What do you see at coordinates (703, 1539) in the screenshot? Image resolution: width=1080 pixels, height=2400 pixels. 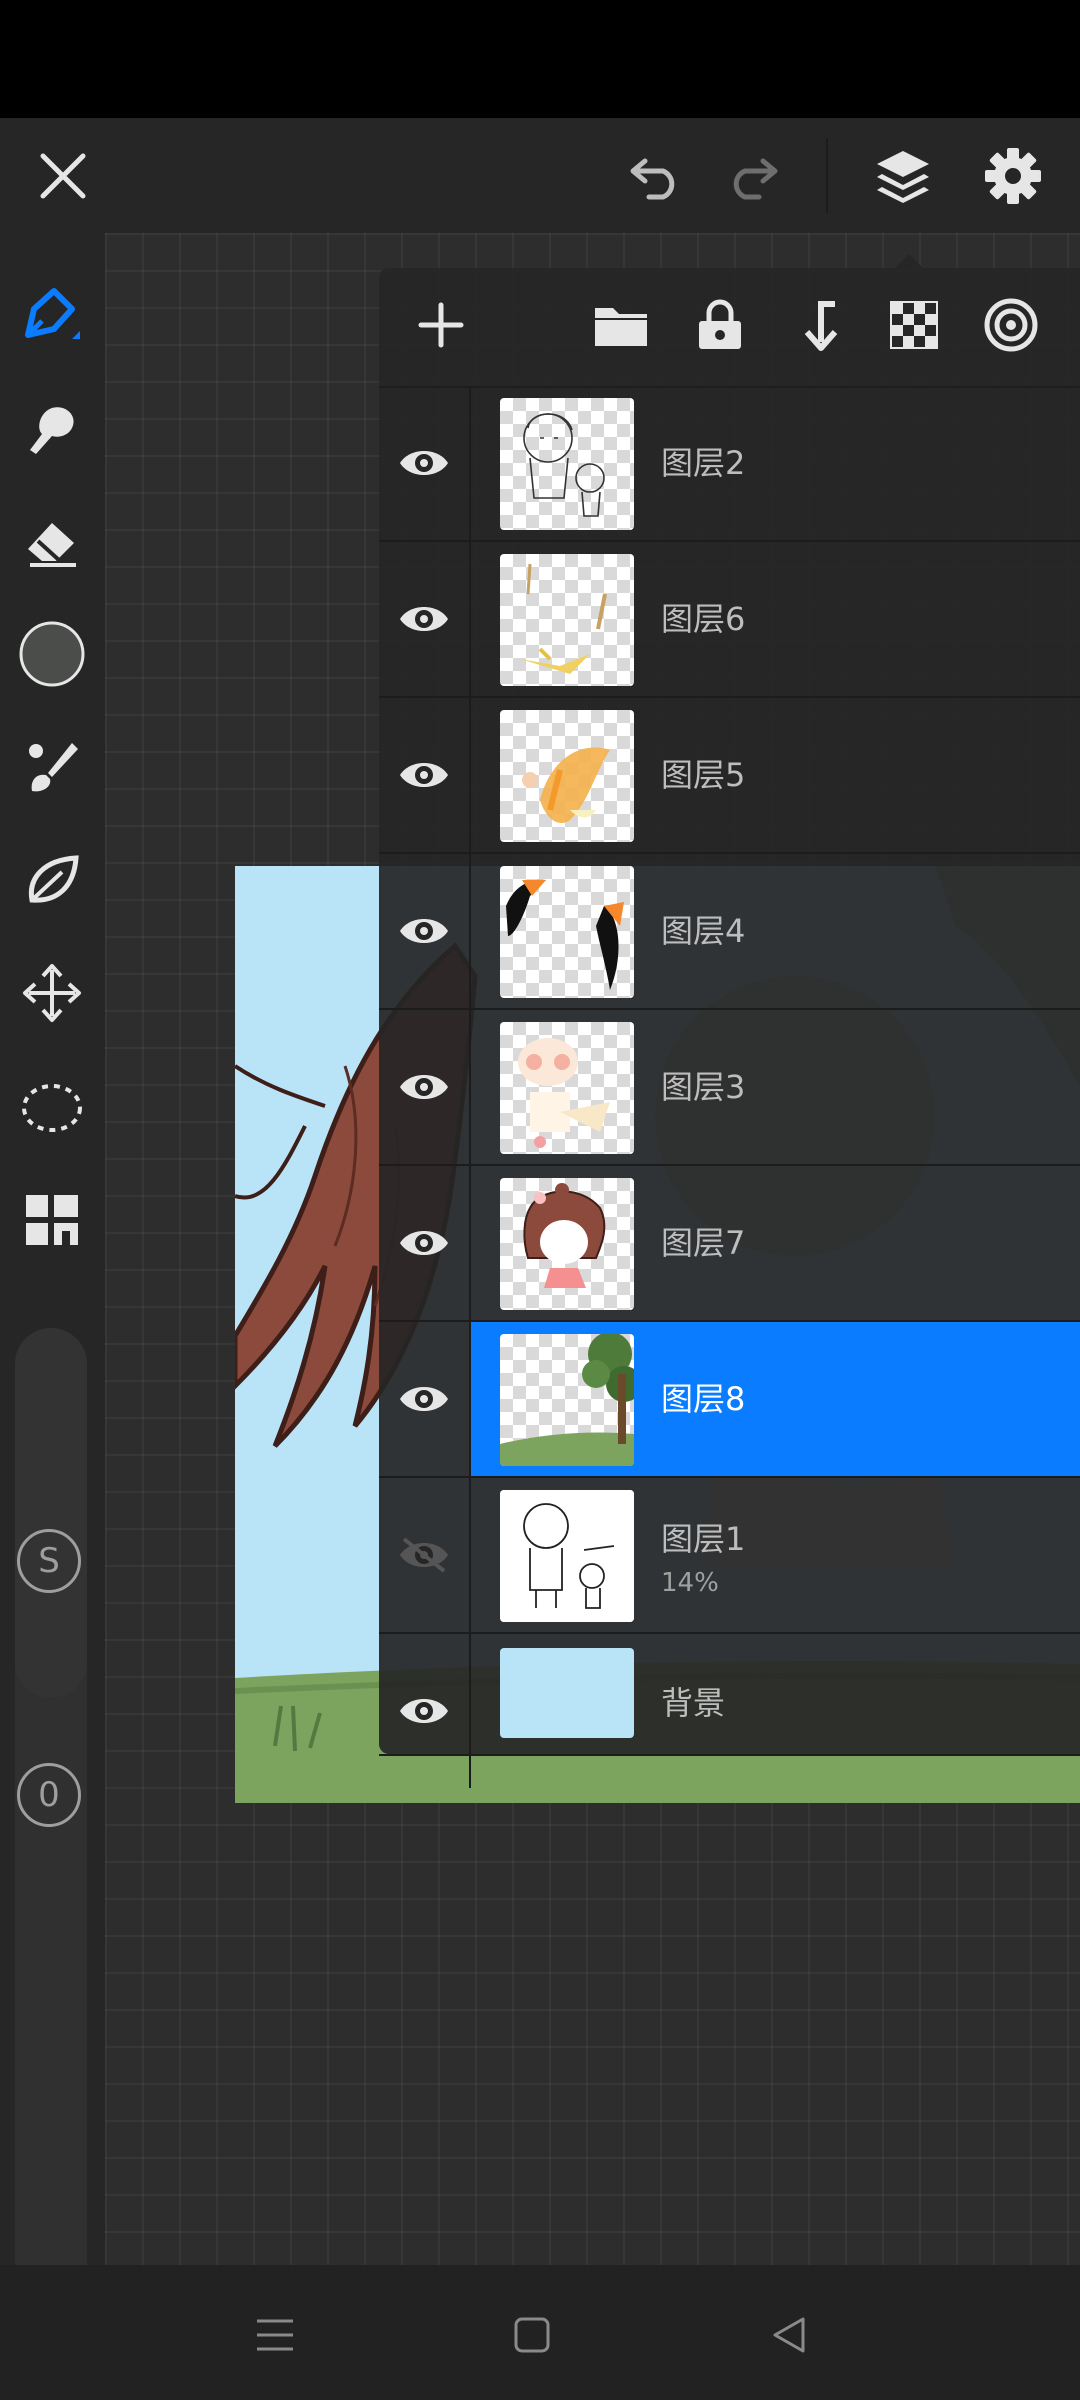 I see `layer-name: 图层1` at bounding box center [703, 1539].